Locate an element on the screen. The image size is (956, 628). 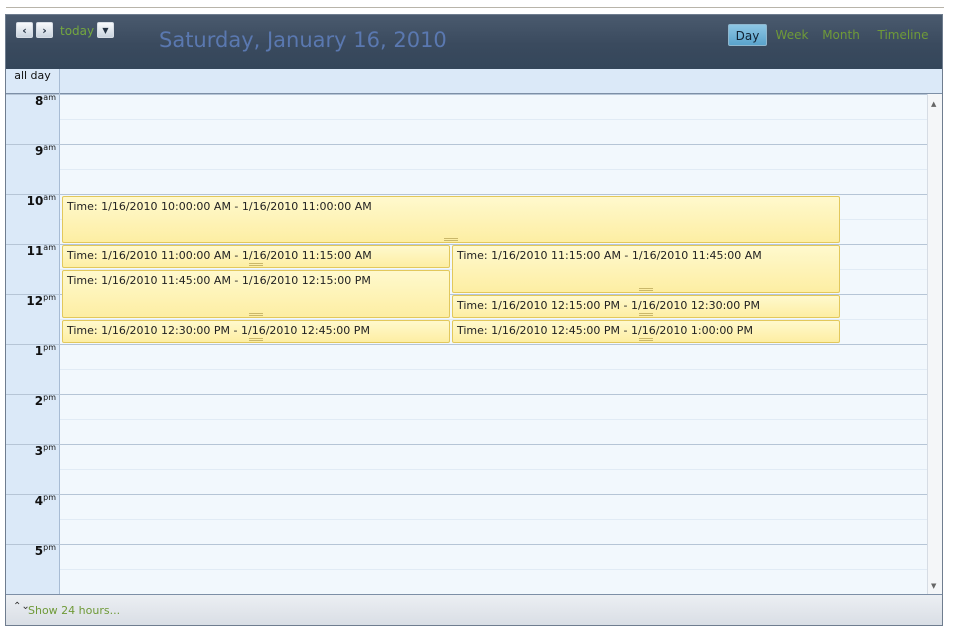
today-button: today is located at coordinates (77, 31).